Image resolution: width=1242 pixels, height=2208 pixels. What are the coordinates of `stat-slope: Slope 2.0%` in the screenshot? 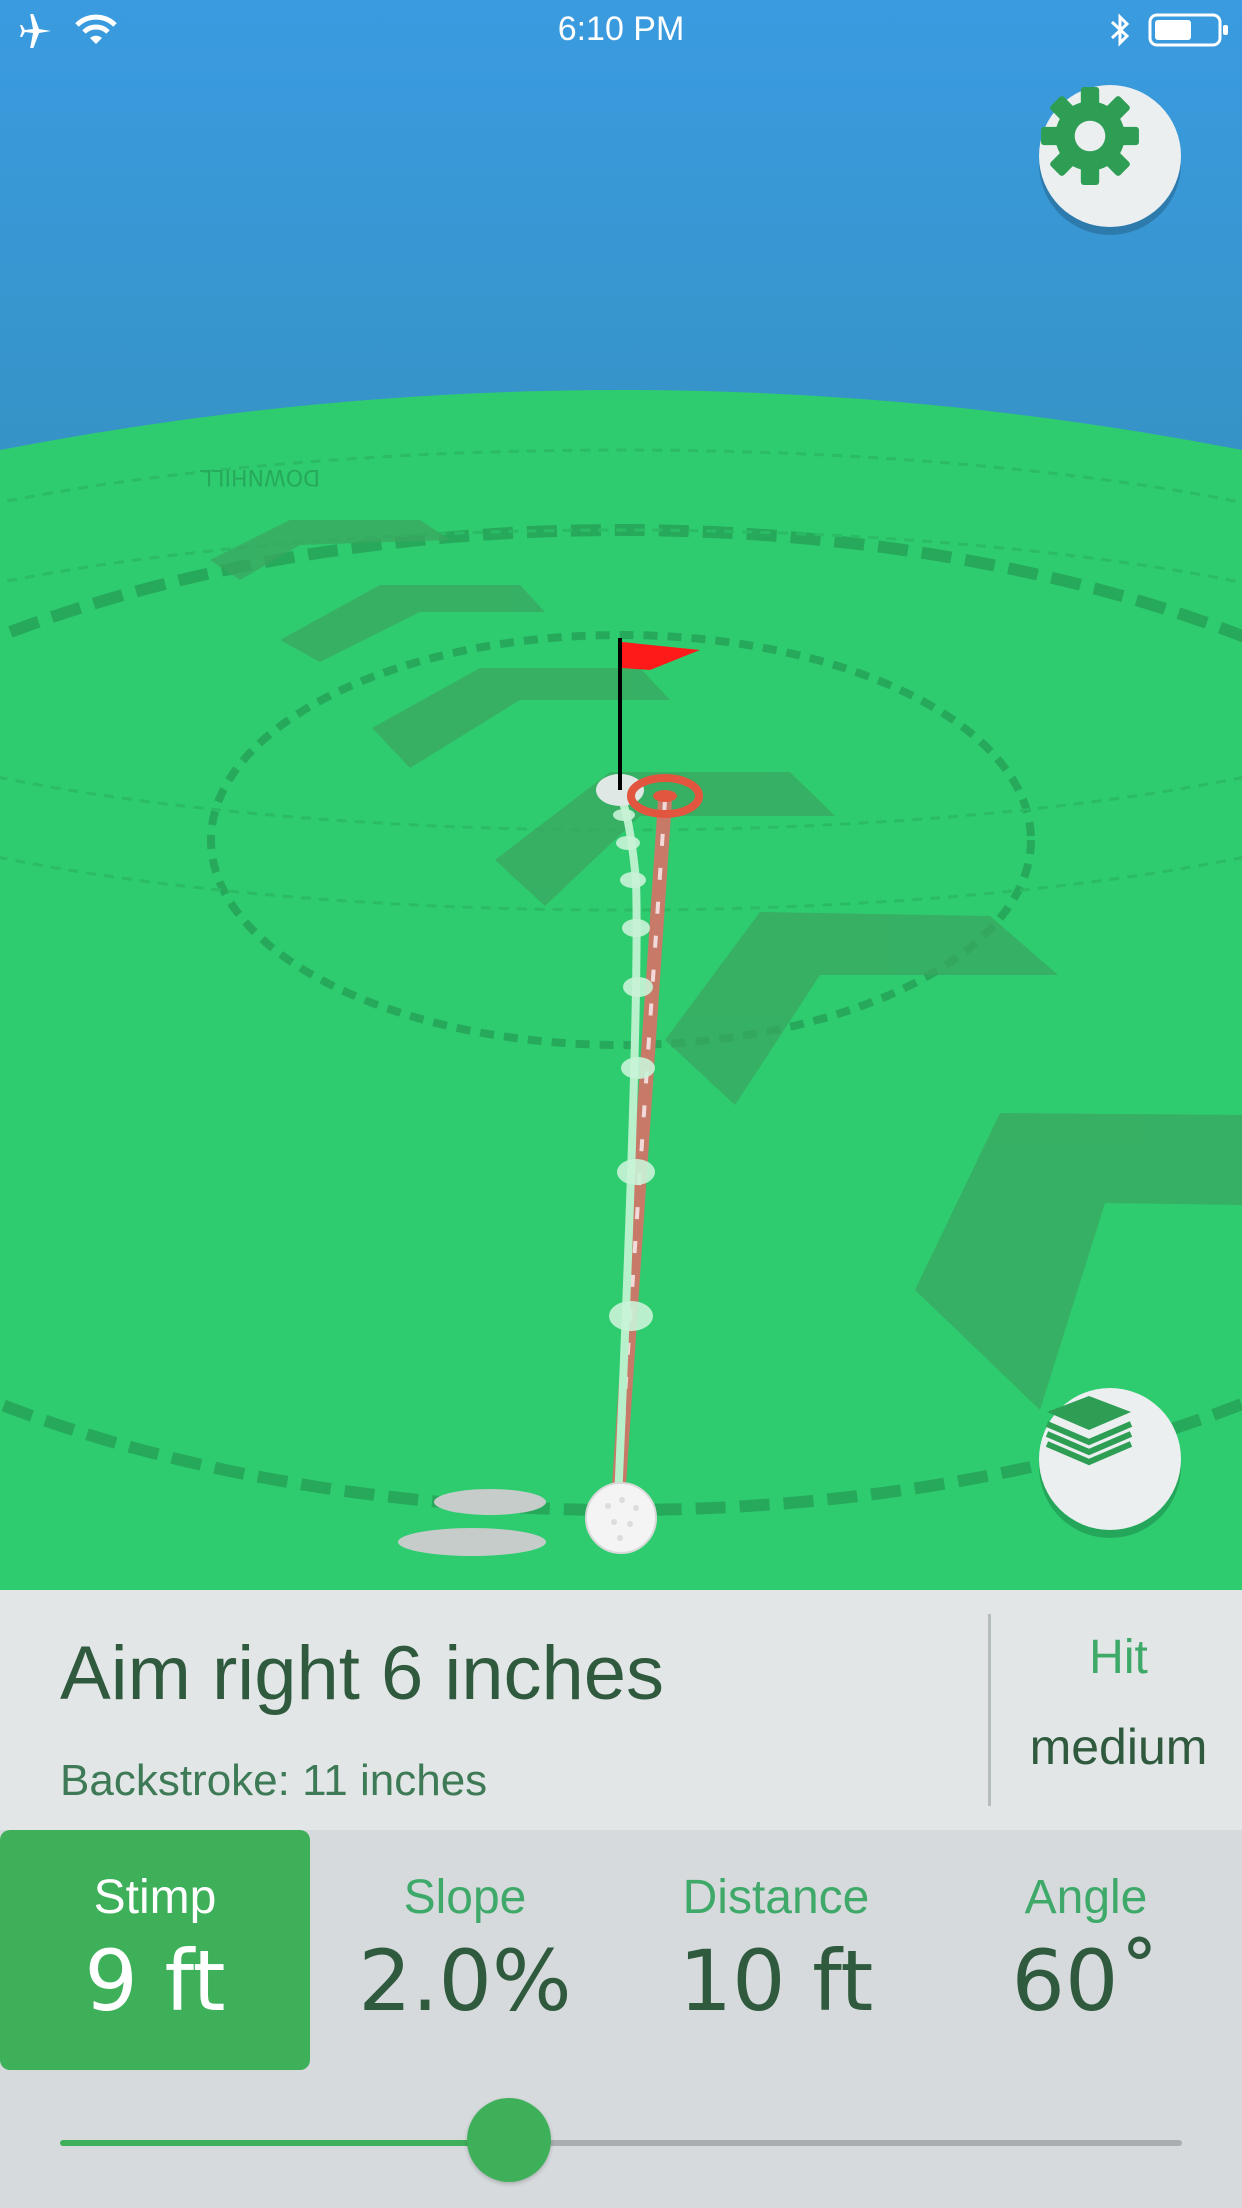 It's located at (465, 1950).